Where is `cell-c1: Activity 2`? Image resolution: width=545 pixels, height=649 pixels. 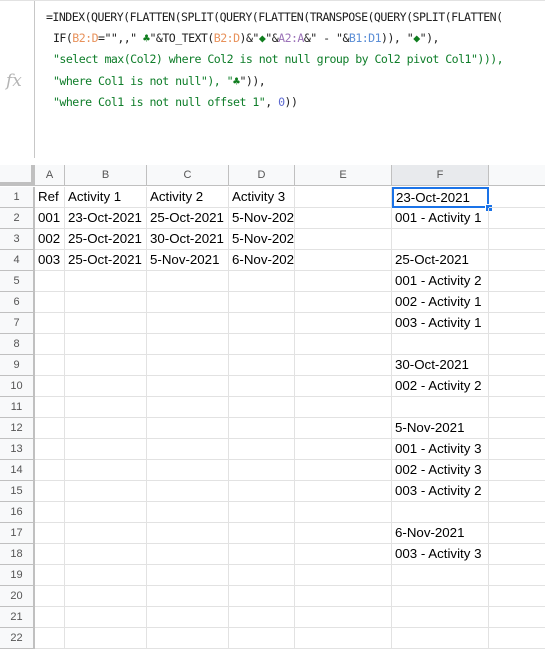 cell-c1: Activity 2 is located at coordinates (188, 197).